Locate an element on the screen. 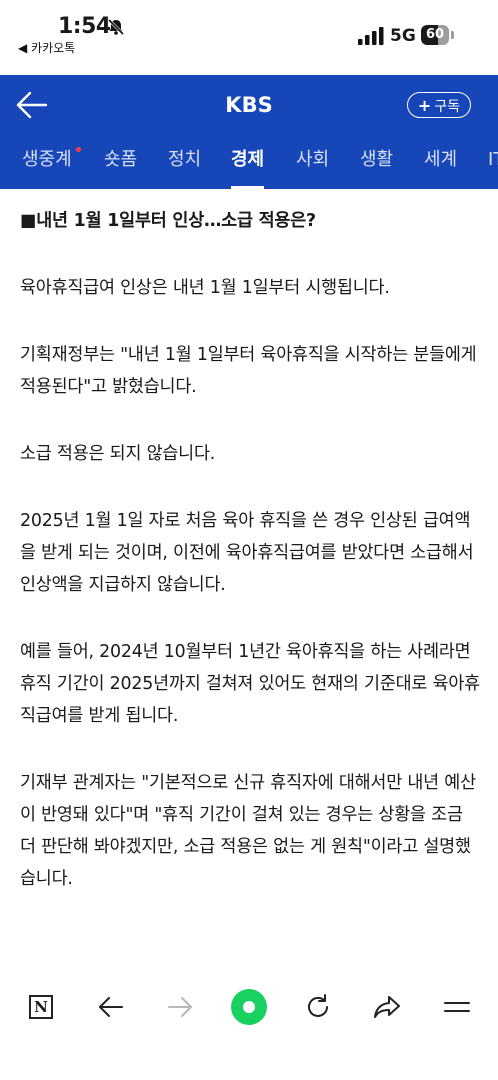 Image resolution: width=498 pixels, height=1080 pixels. bottom-toolbar: N is located at coordinates (249, 1027).